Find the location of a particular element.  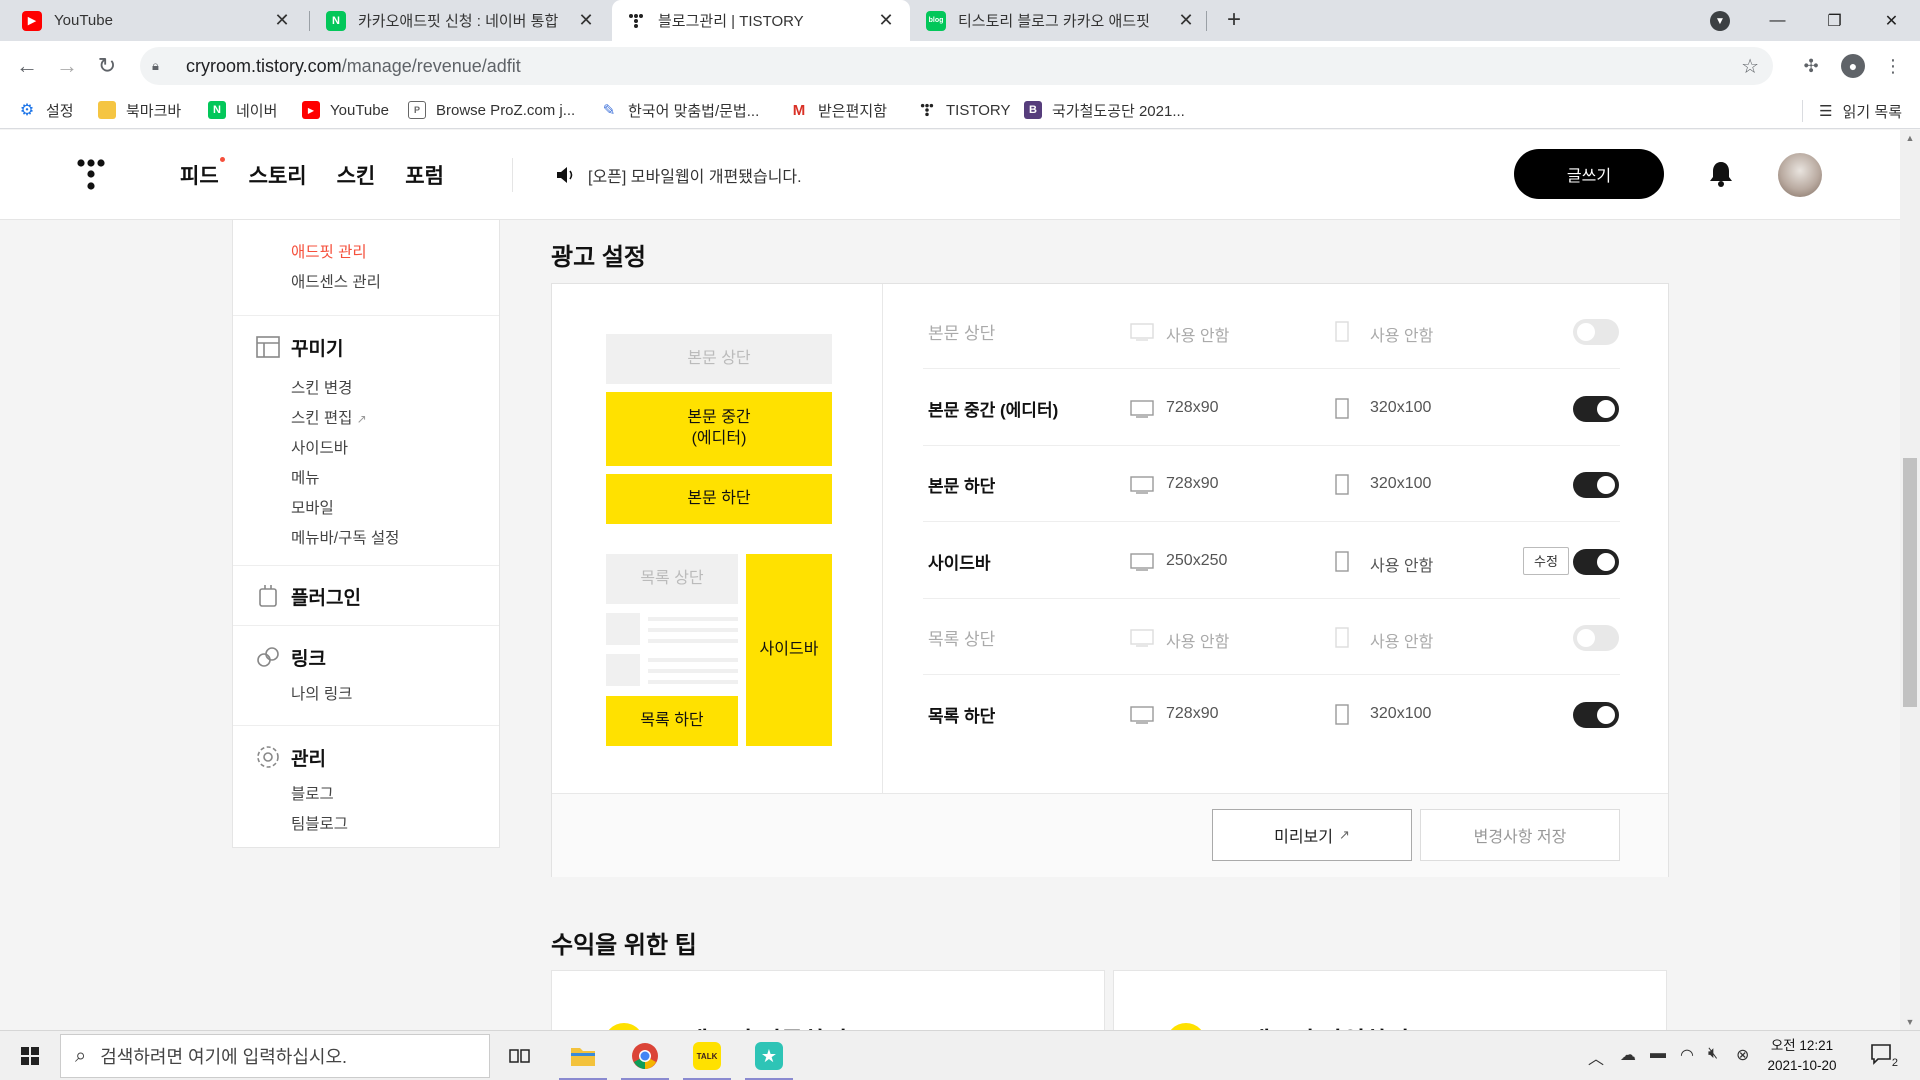

extensions-puzzle-icon: ✣ is located at coordinates (1811, 66).